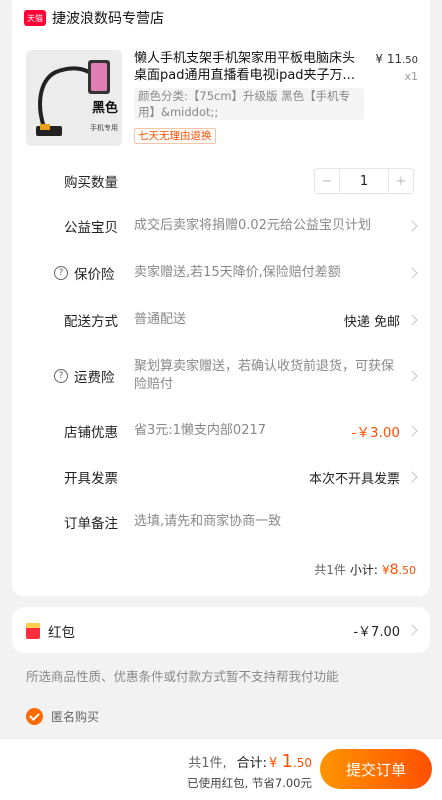 Image resolution: width=442 pixels, height=800 pixels. Describe the element at coordinates (91, 479) in the screenshot. I see `invoice-label: 开具发票` at that location.